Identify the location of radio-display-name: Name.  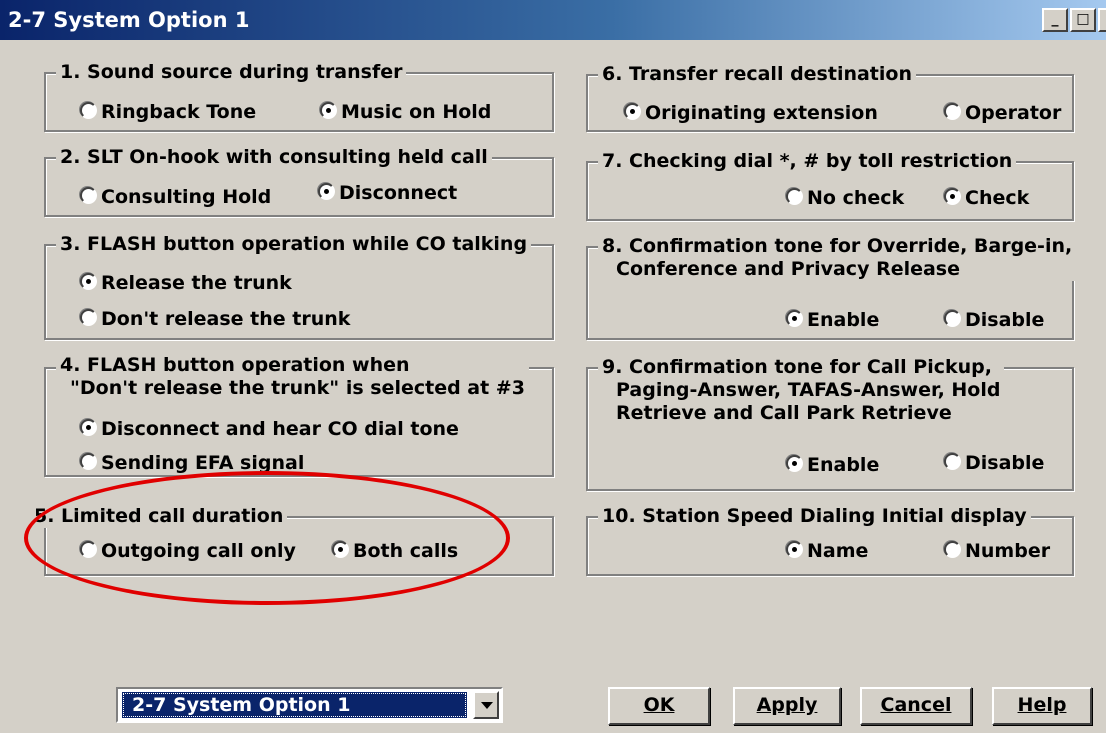
(827, 551).